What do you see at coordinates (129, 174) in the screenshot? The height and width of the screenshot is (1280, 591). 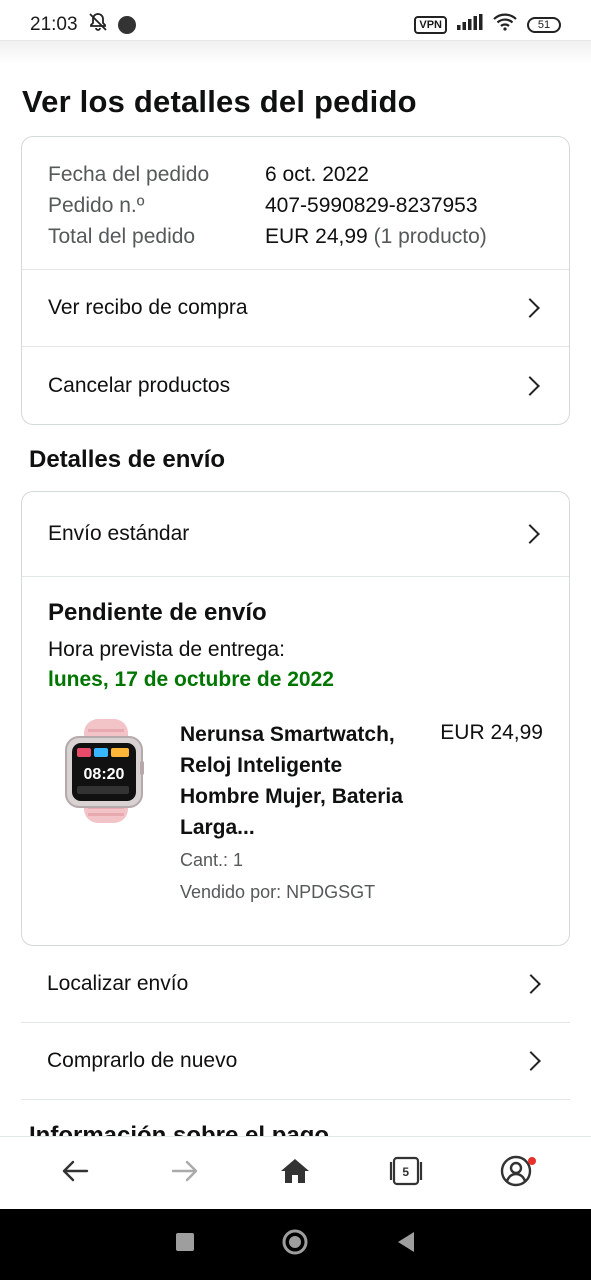 I see `order-date-label: Fecha del pedido` at bounding box center [129, 174].